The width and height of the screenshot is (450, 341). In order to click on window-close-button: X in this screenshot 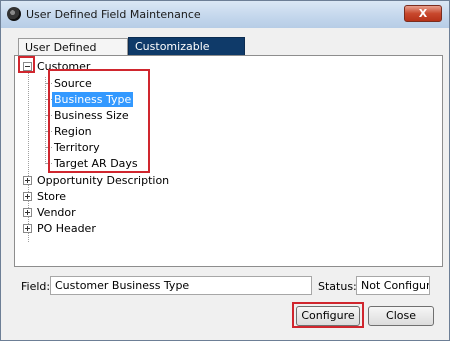, I will do `click(423, 13)`.